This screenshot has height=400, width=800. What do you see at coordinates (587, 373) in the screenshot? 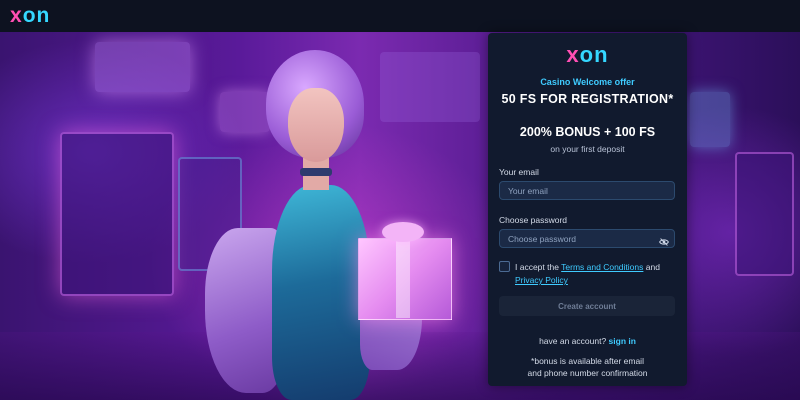
I see `bonus-note-line2: and phone number confirmation` at bounding box center [587, 373].